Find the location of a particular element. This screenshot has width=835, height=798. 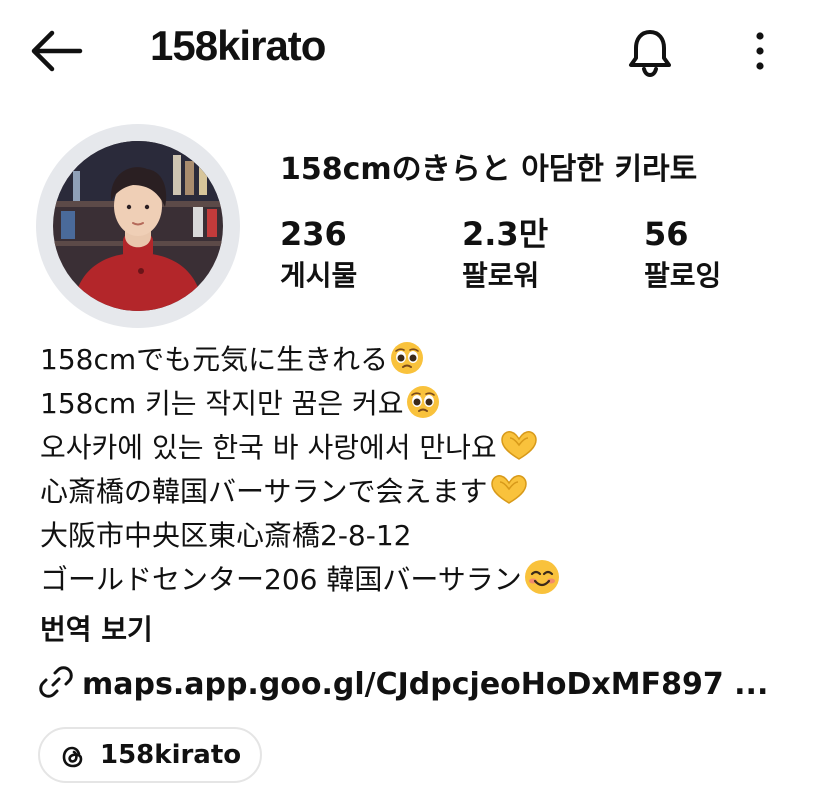

posts-count: 236 is located at coordinates (313, 234).